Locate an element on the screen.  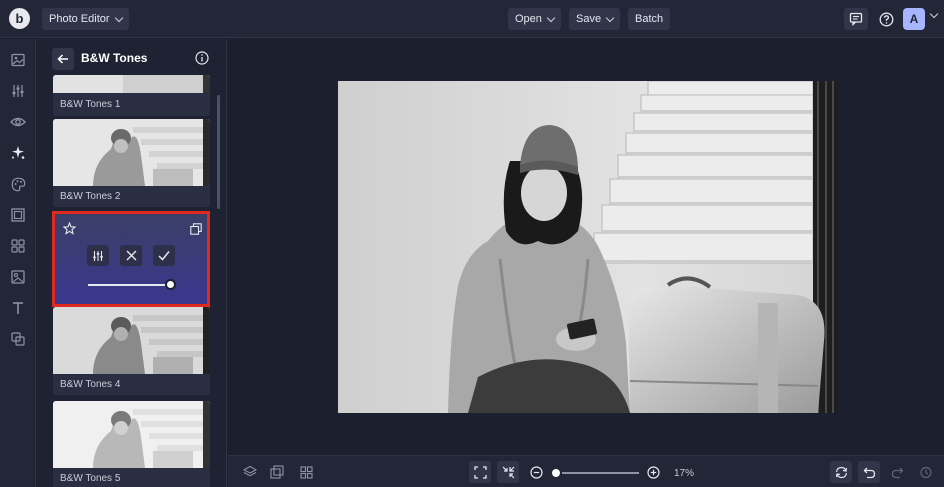
star-icon is located at coordinates (69, 228).